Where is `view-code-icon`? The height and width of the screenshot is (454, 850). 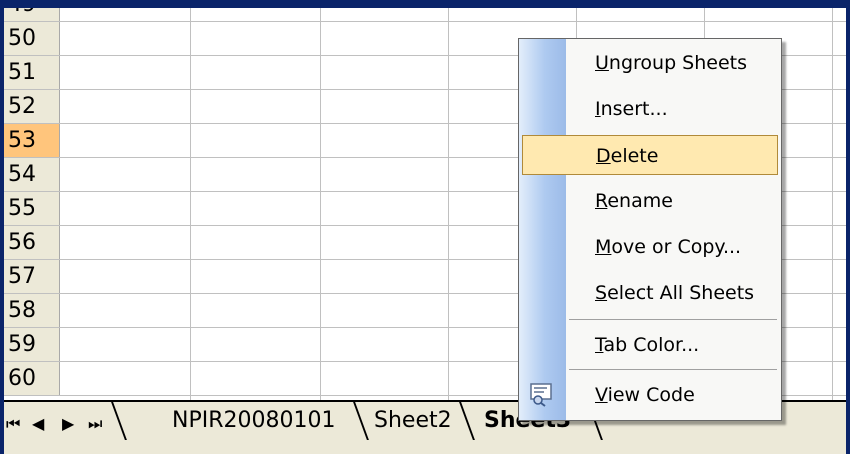 view-code-icon is located at coordinates (541, 395).